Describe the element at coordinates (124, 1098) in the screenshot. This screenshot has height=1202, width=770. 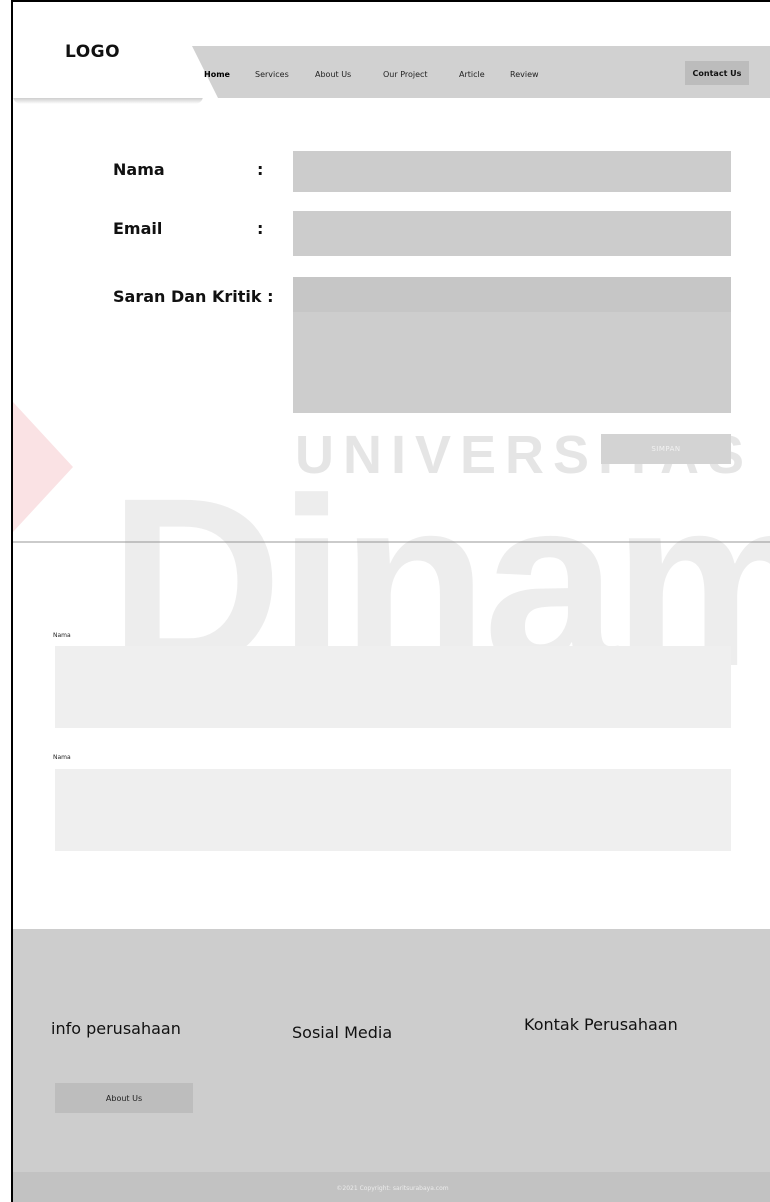
I see `footer-about-us-button: About Us` at that location.